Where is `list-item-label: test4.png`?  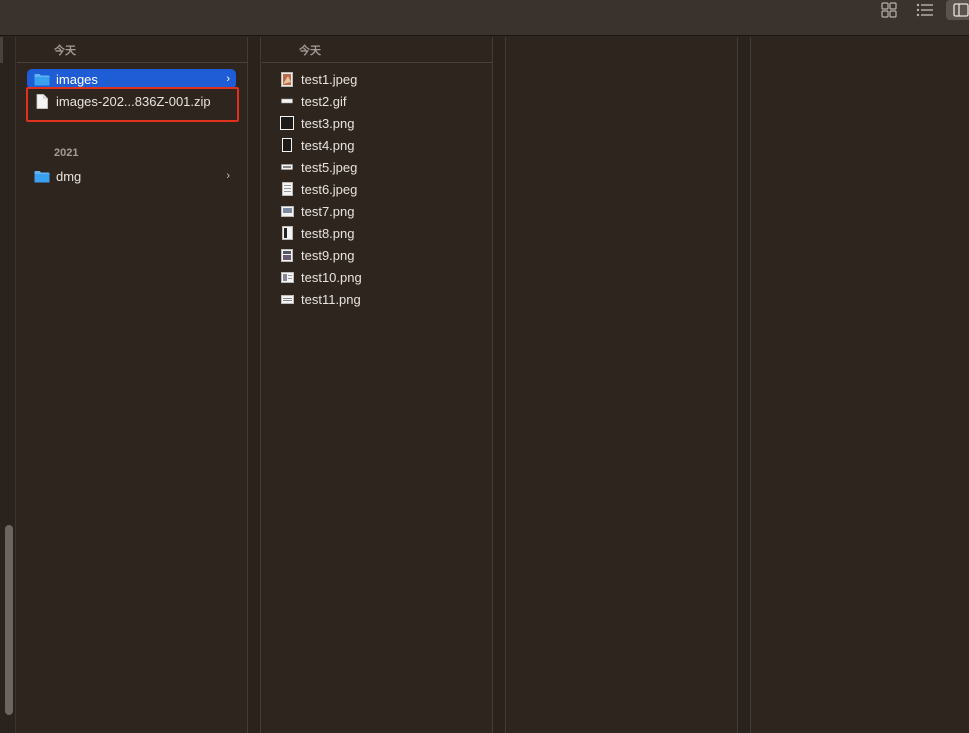
list-item-label: test4.png is located at coordinates (328, 145).